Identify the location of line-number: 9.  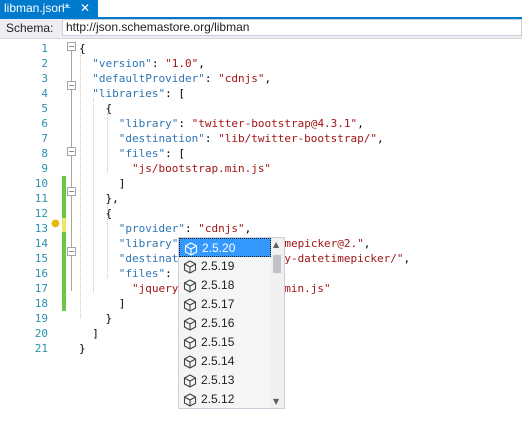
(44, 168).